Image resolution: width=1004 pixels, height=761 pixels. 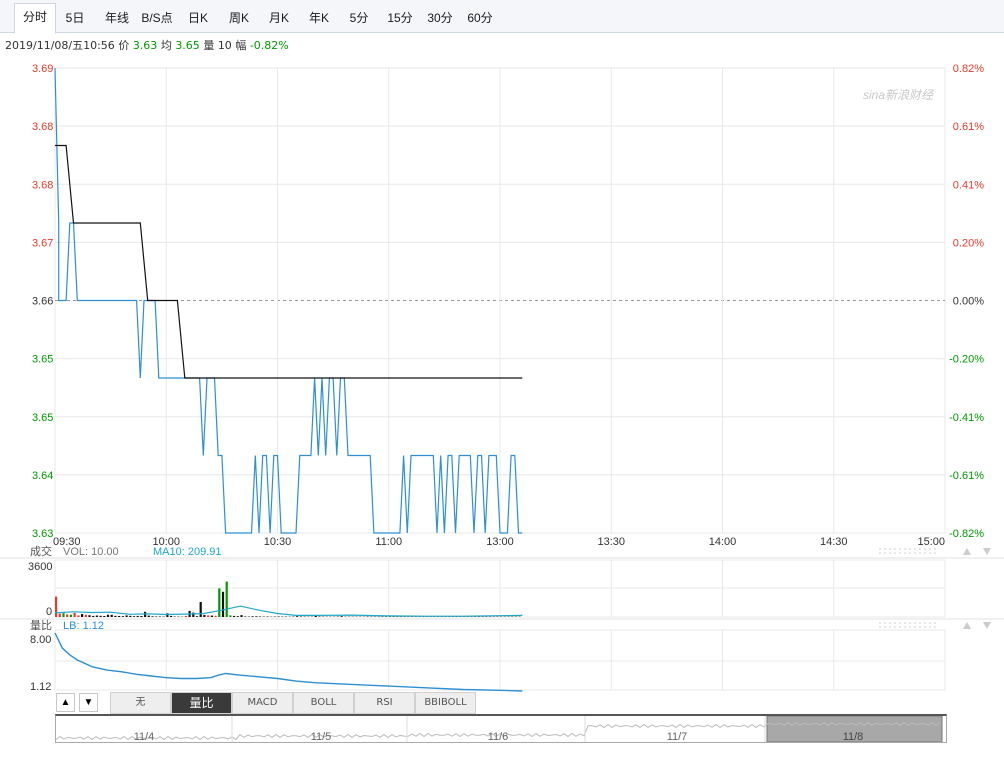 What do you see at coordinates (967, 551) in the screenshot?
I see `panel-move-up-icon` at bounding box center [967, 551].